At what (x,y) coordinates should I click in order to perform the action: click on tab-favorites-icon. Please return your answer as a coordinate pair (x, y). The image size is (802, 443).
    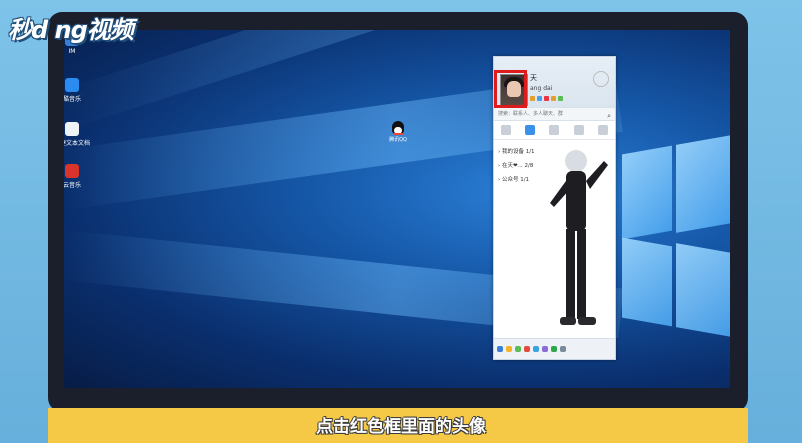
    Looking at the image, I should click on (578, 130).